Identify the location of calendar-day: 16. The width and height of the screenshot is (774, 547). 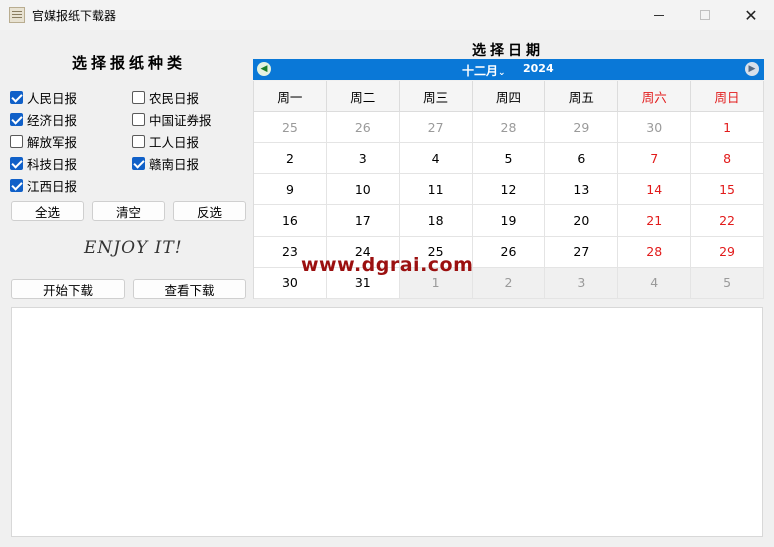
(290, 221).